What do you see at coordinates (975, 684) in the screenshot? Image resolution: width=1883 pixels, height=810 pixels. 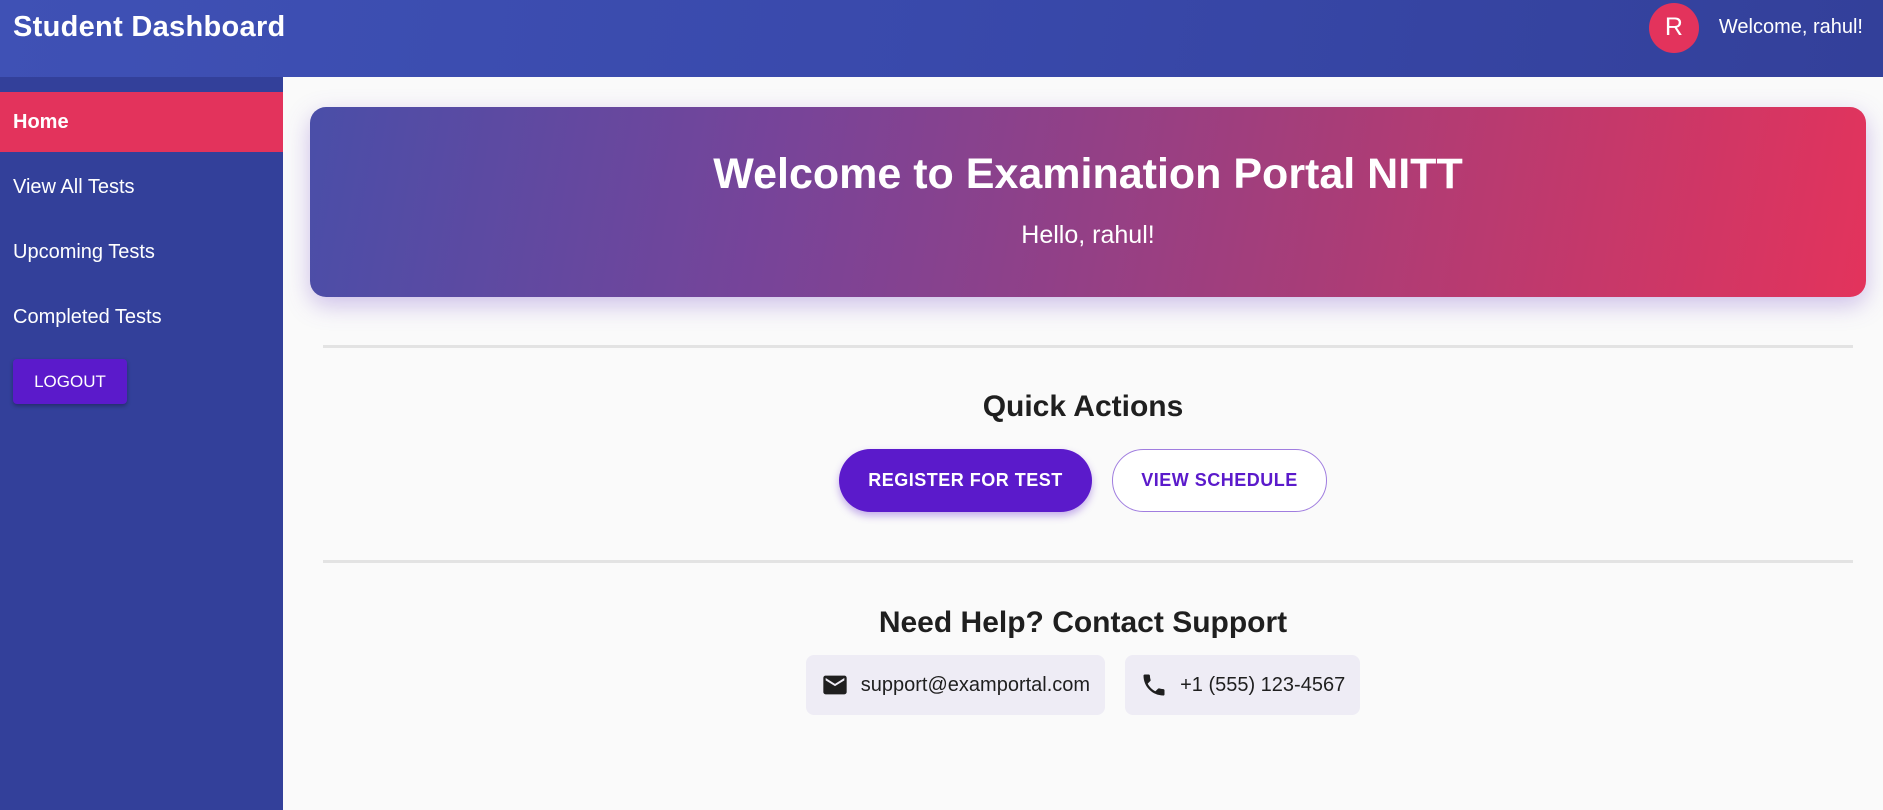 I see `support-email-text: support@examportal.com` at bounding box center [975, 684].